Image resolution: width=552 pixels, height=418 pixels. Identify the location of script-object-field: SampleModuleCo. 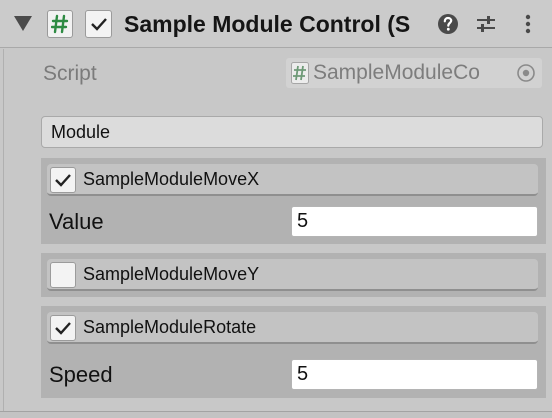
(414, 73).